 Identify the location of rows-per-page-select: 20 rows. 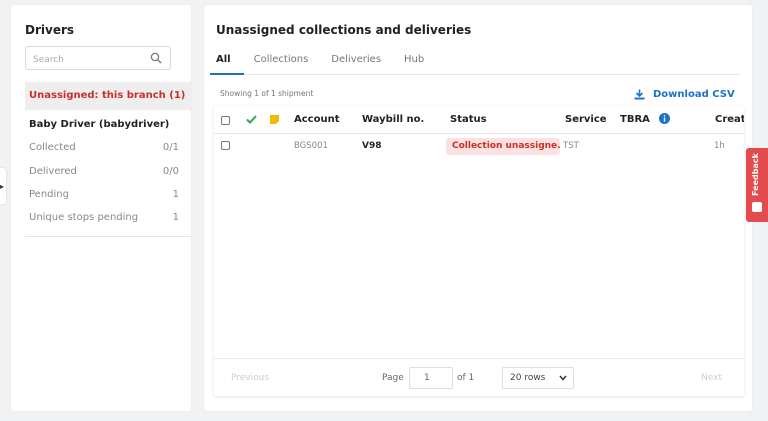
(538, 378).